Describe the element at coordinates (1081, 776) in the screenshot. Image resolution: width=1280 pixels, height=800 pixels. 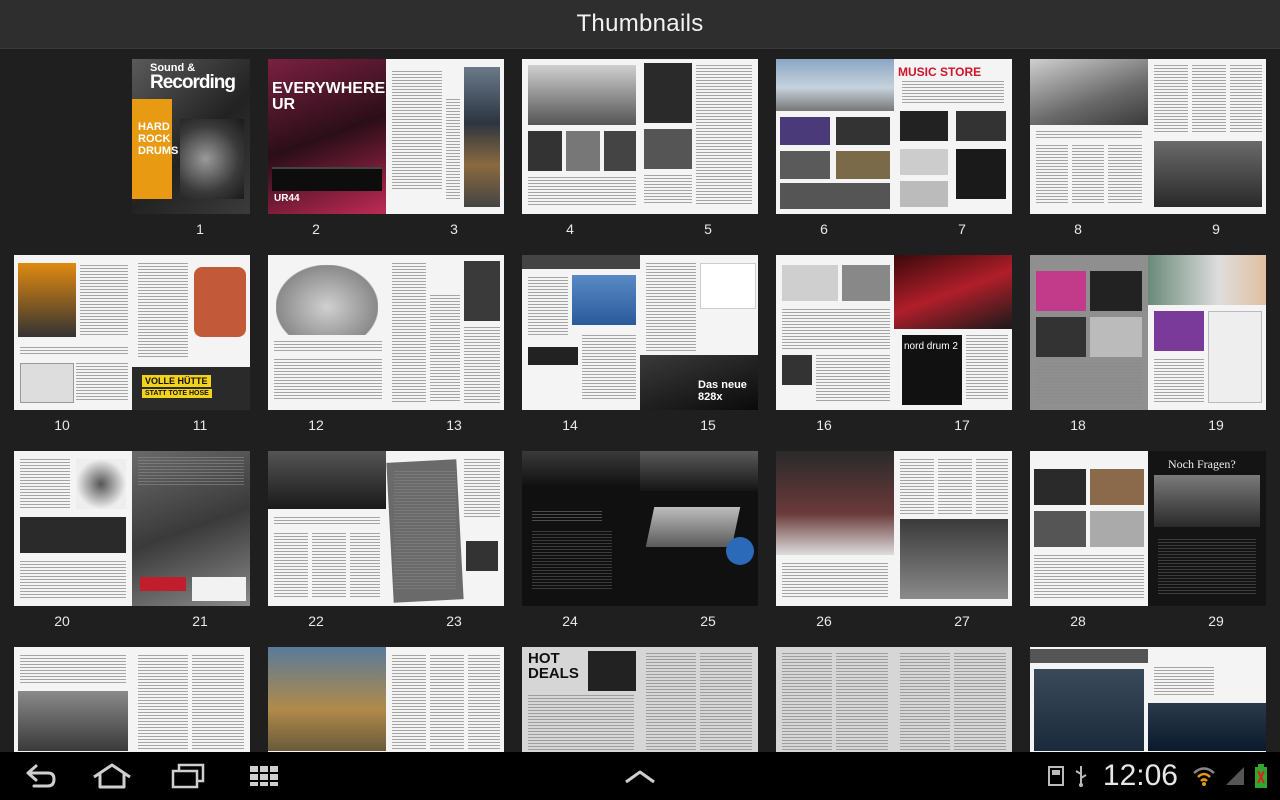
I see `usb-icon` at that location.